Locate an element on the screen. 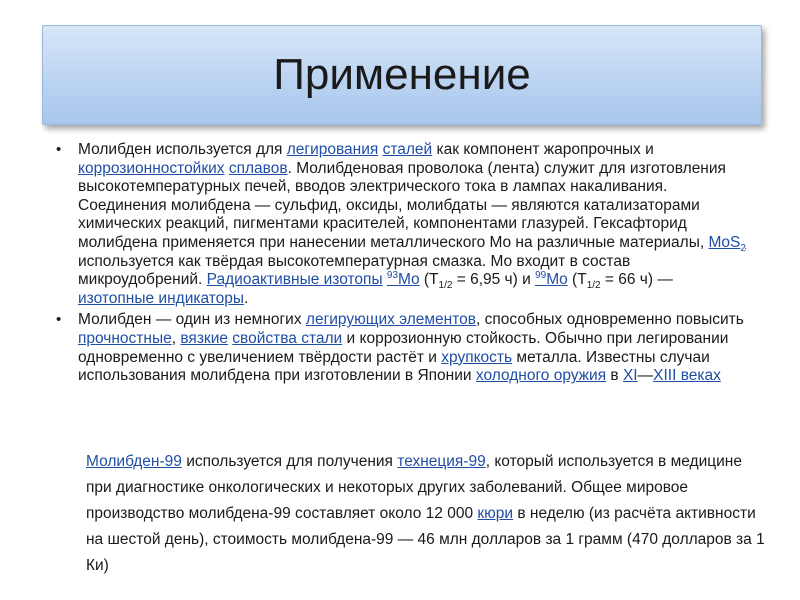  link-century-xi: XI is located at coordinates (630, 375).